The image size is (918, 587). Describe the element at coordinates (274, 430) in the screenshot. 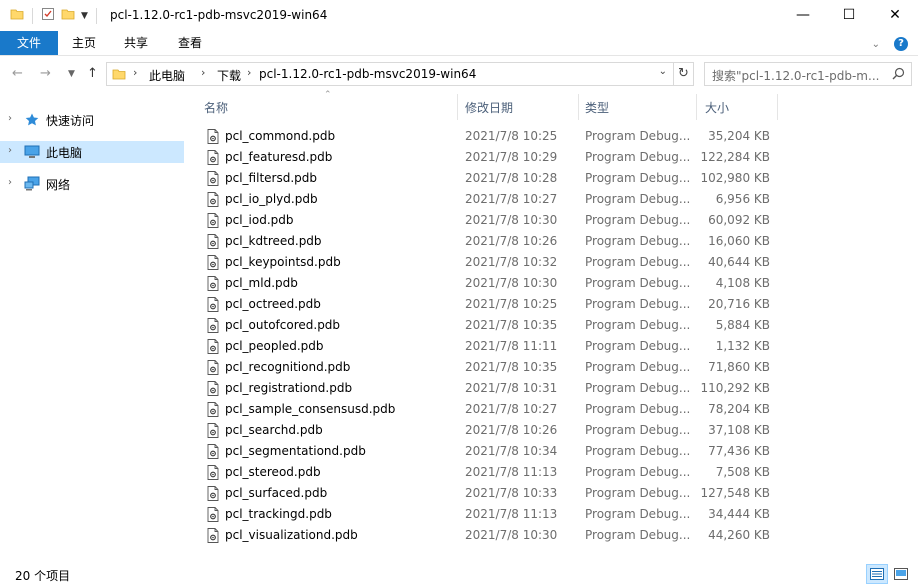

I see `file-name: pcl_searchd.pdb` at that location.